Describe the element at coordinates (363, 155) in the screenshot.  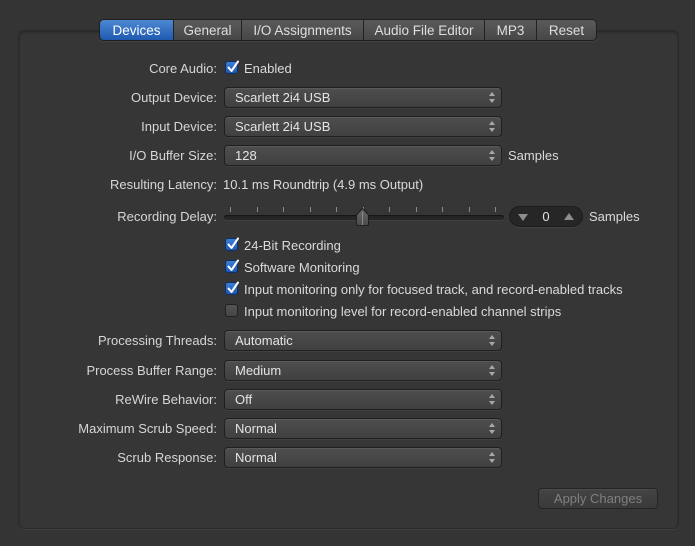
I see `io-buffer-size-select: 128` at that location.